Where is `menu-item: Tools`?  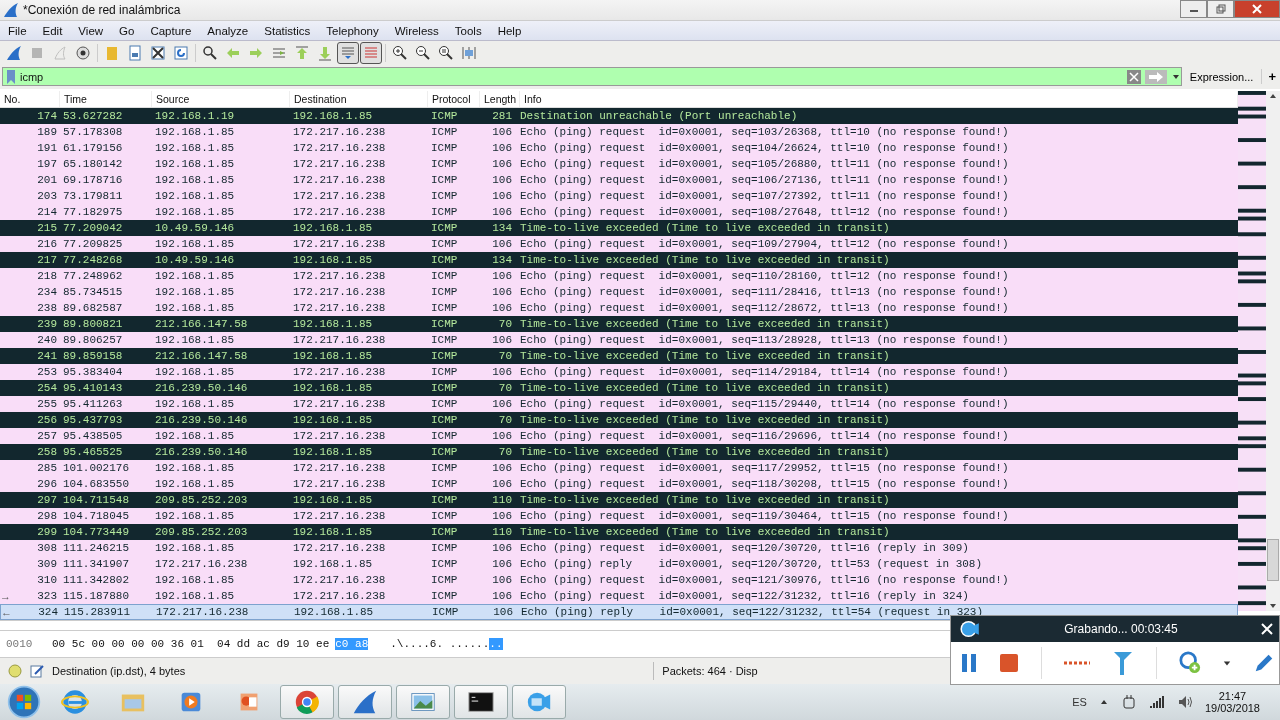
menu-item: Tools is located at coordinates (468, 30).